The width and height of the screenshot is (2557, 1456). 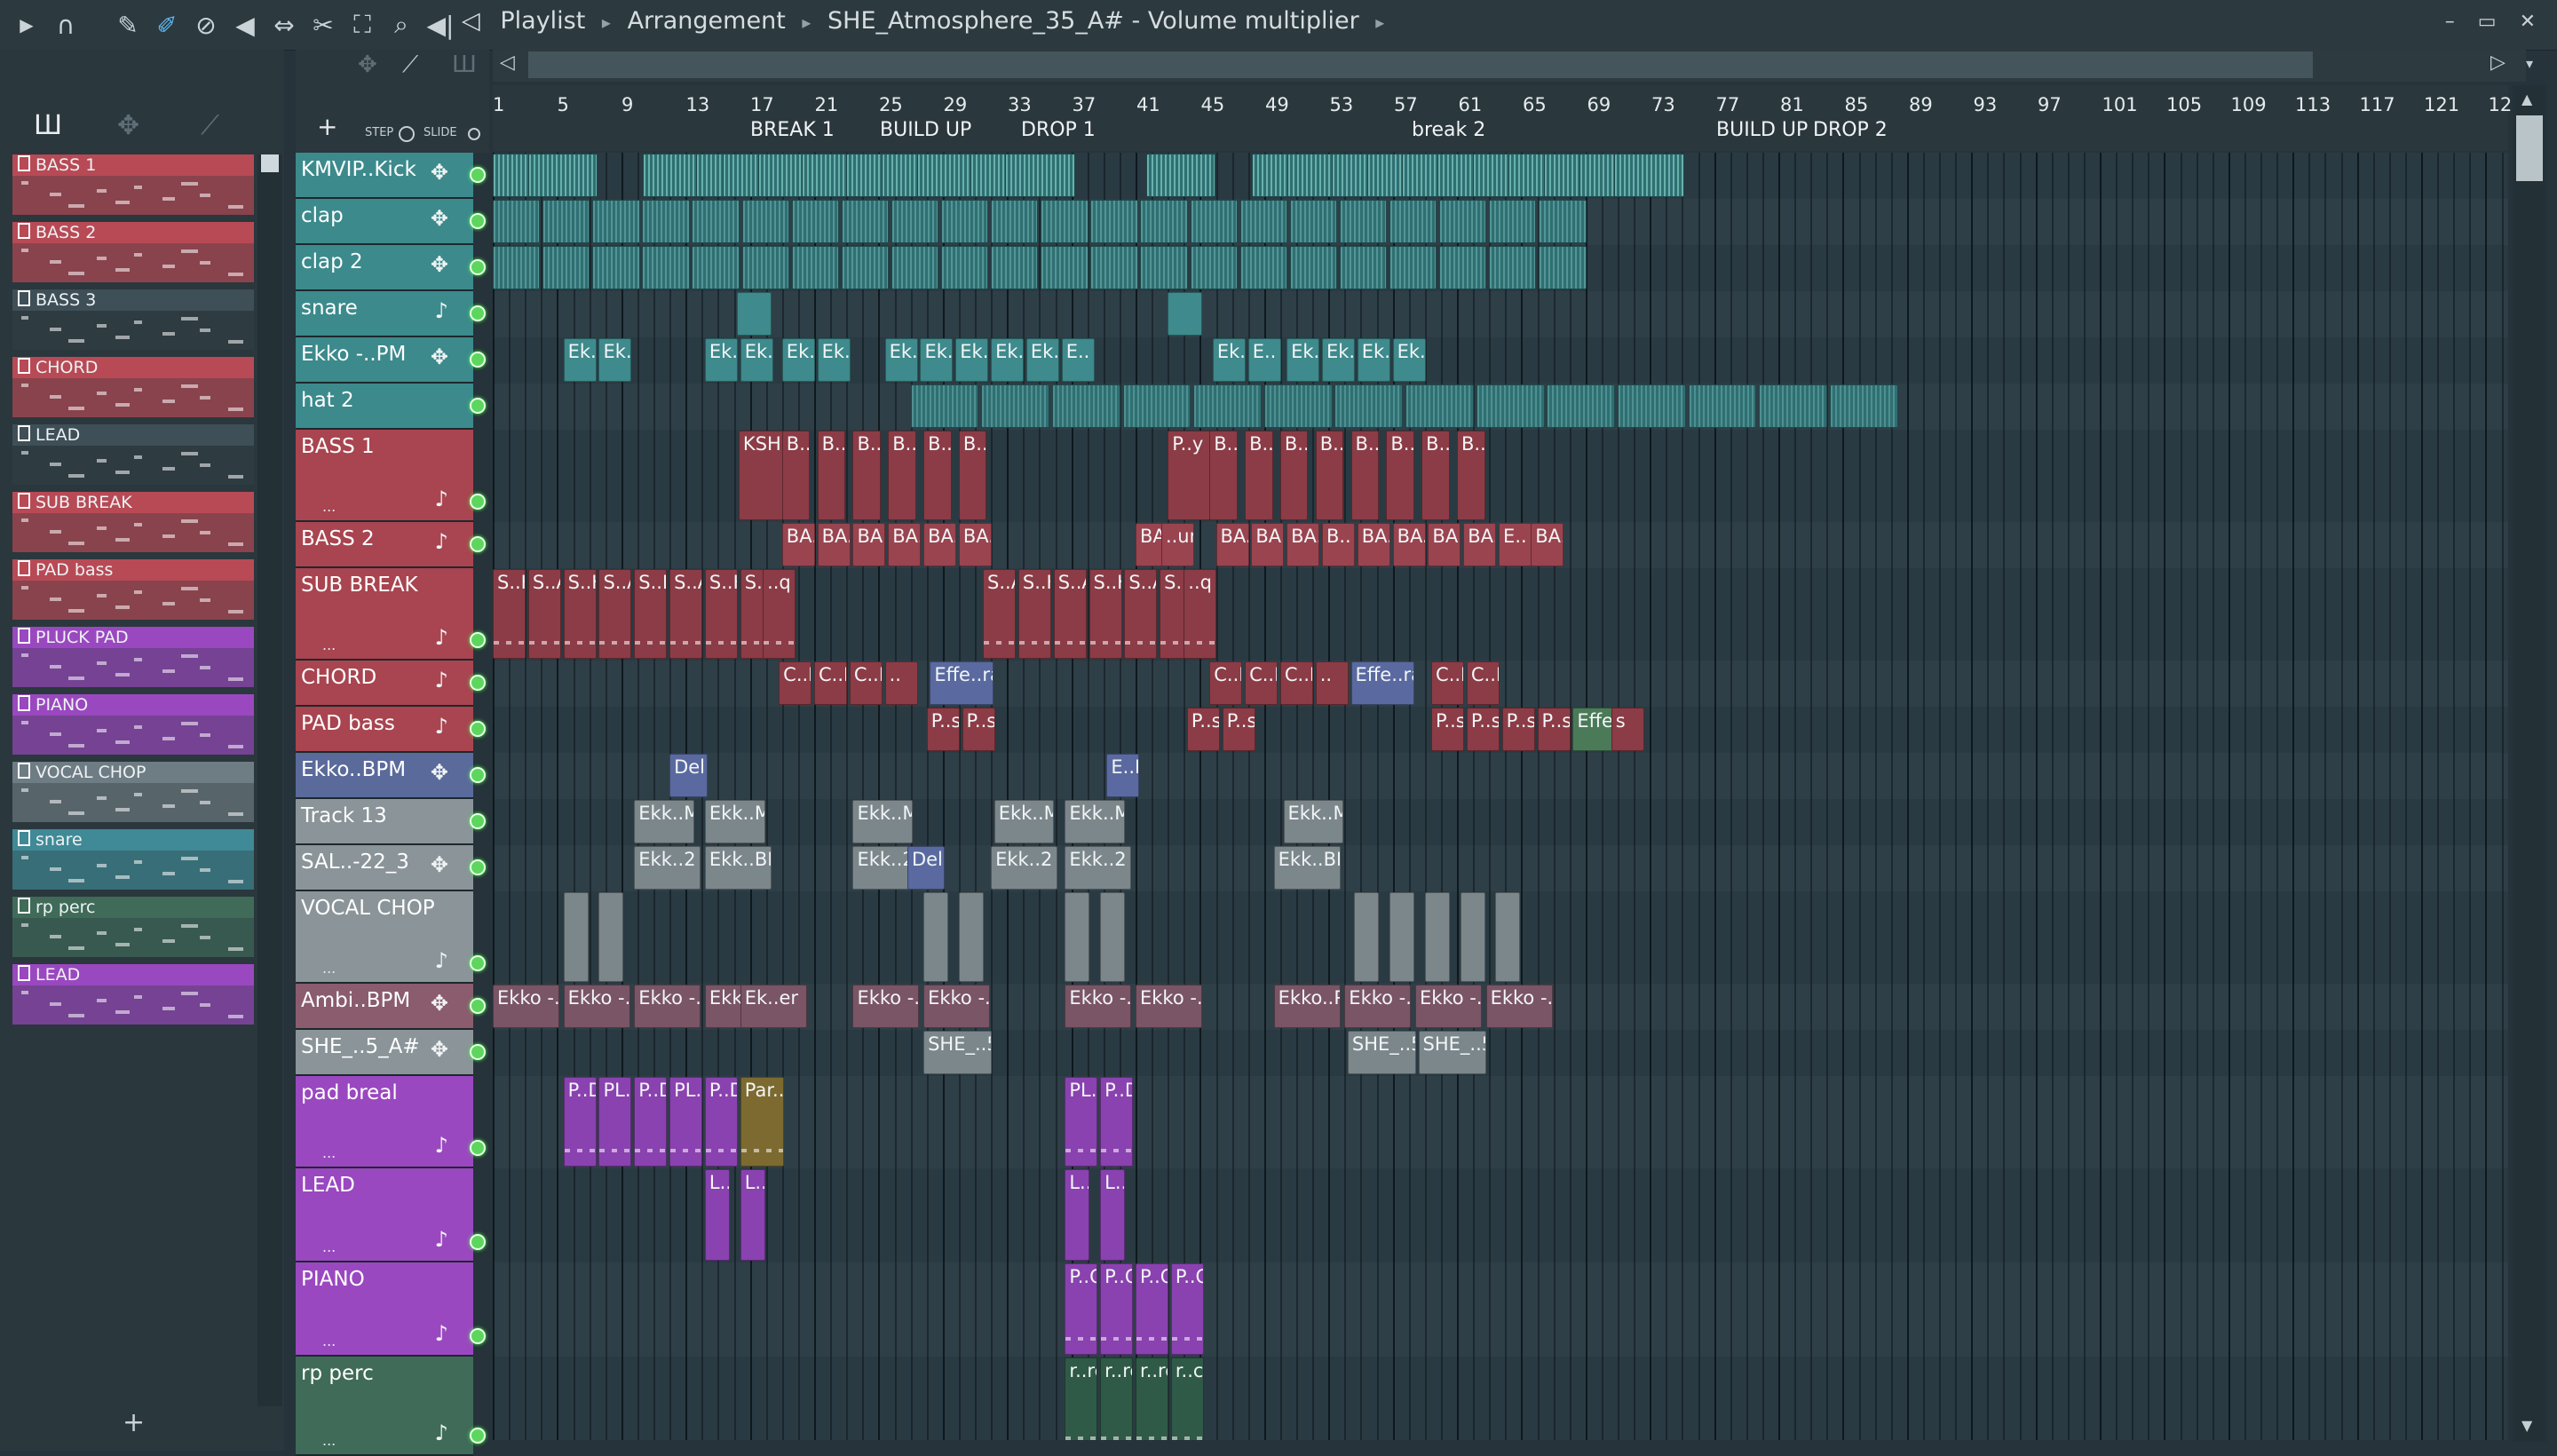 I want to click on clip: S..AK, so click(x=1000, y=614).